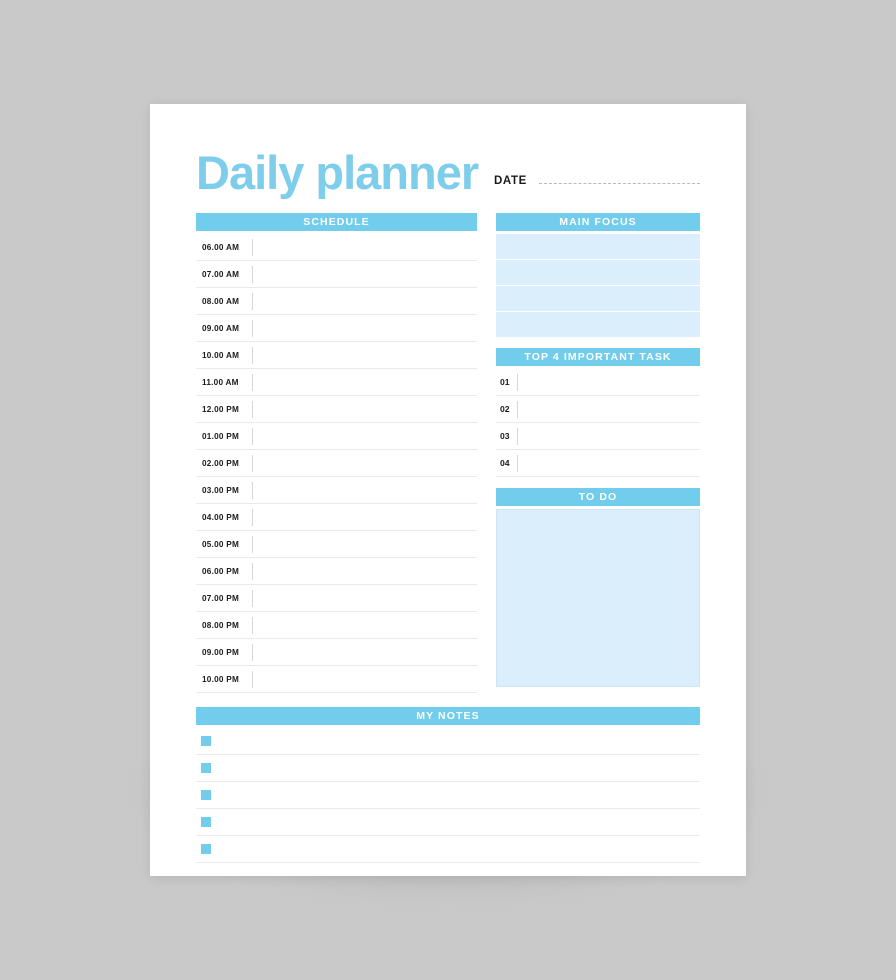 The image size is (896, 980). I want to click on notes-section: MY NOTES, so click(448, 785).